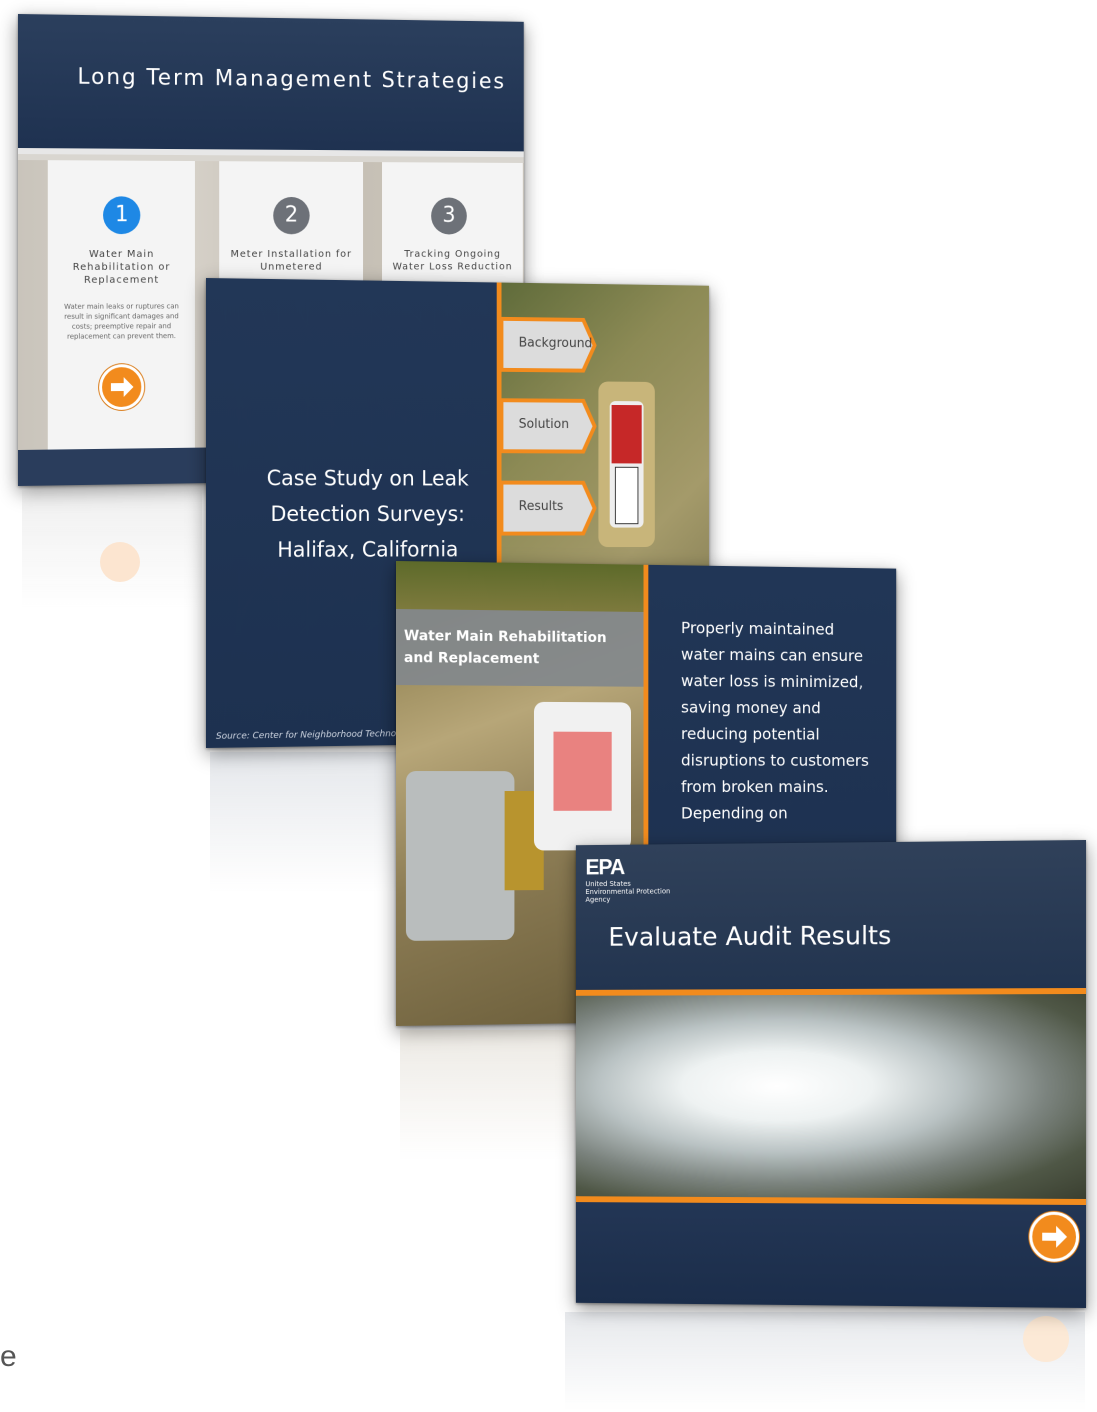  I want to click on tab-label-background: Background, so click(555, 343).